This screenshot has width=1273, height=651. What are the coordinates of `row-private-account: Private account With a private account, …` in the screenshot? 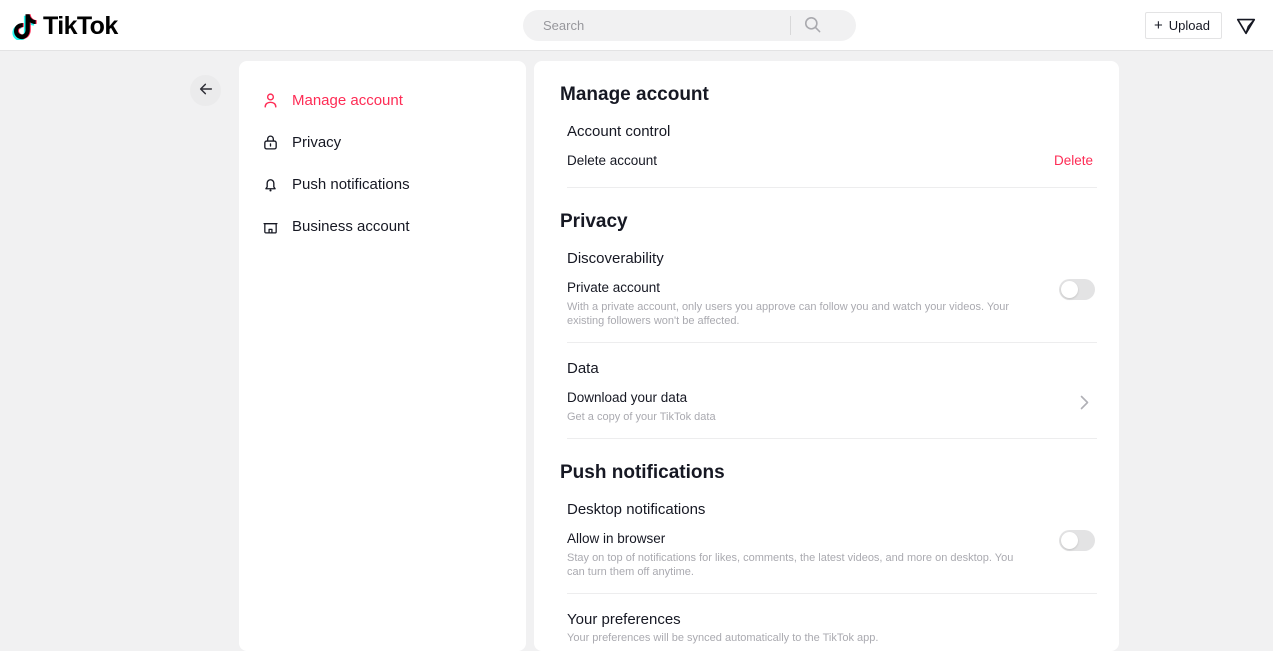 It's located at (828, 303).